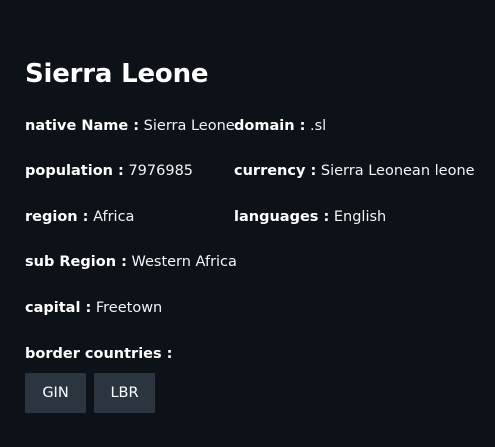 The width and height of the screenshot is (495, 447). Describe the element at coordinates (74, 171) in the screenshot. I see `population-label: population :` at that location.